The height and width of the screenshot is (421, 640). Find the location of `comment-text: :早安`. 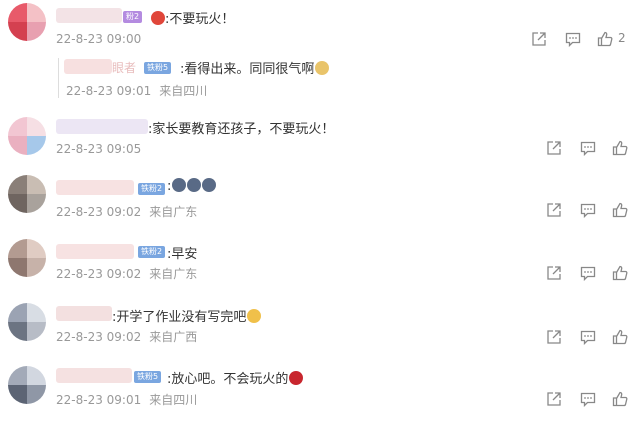

comment-text: :早安 is located at coordinates (182, 252).